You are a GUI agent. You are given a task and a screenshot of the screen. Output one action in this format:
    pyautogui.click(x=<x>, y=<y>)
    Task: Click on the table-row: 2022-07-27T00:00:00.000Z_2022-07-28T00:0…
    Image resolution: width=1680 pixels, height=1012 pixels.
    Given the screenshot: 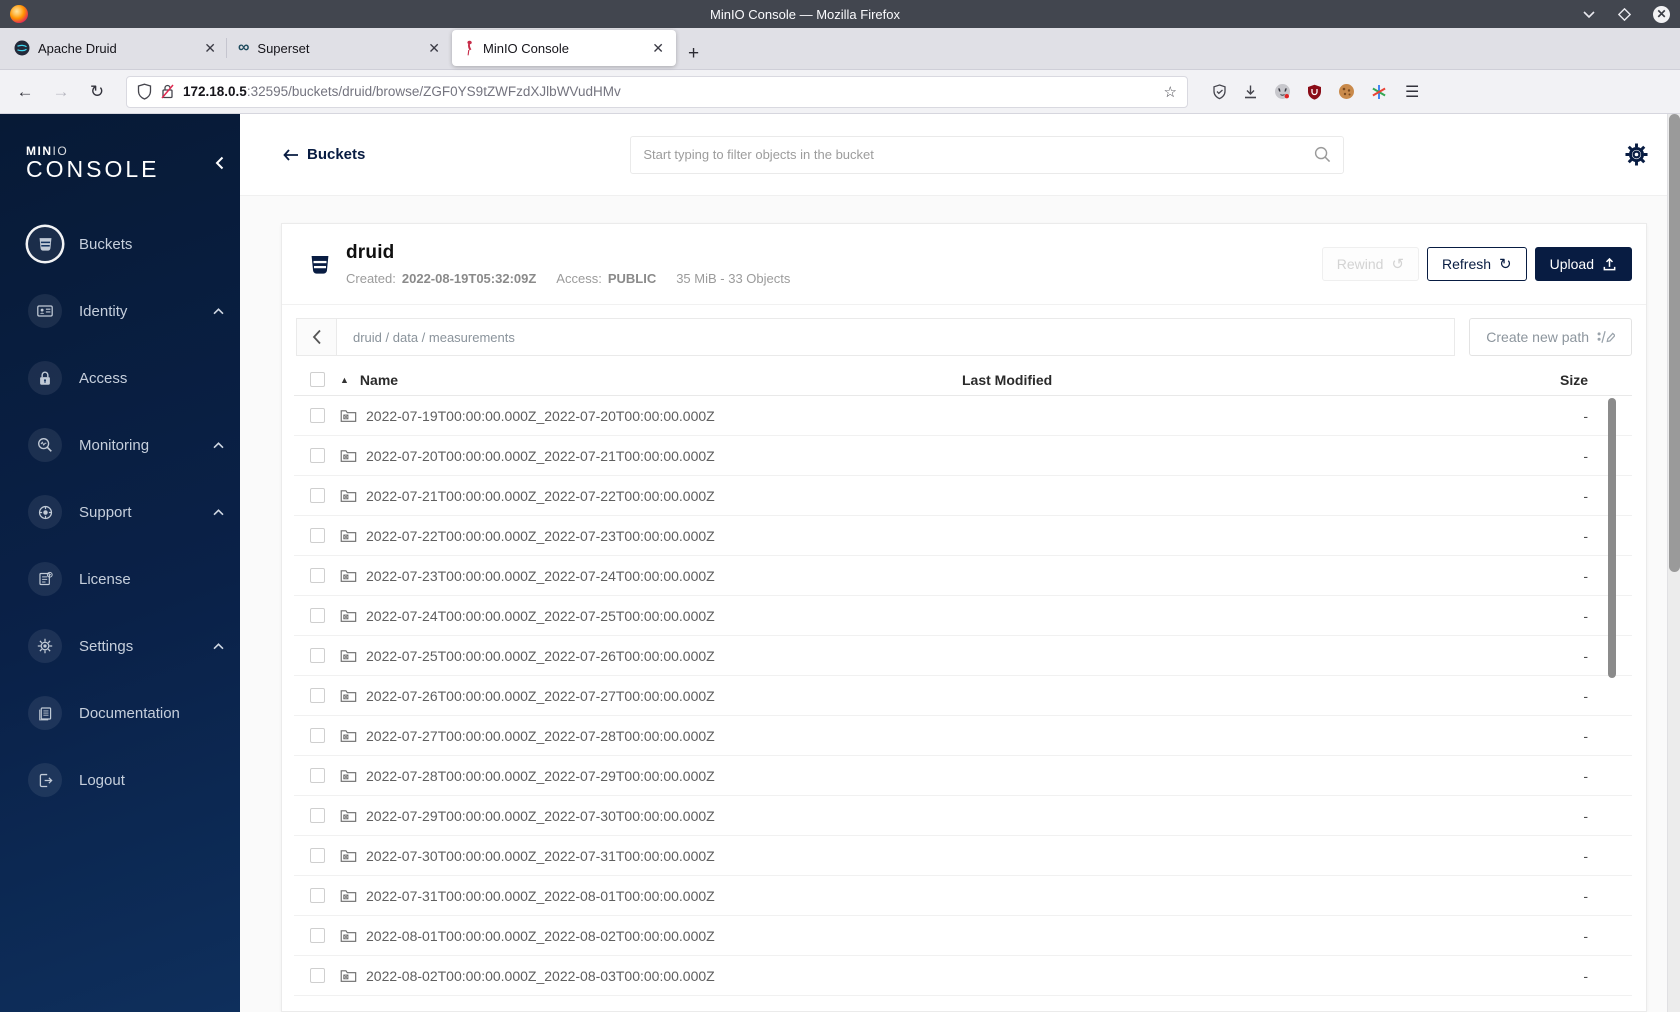 What is the action you would take?
    pyautogui.click(x=963, y=736)
    